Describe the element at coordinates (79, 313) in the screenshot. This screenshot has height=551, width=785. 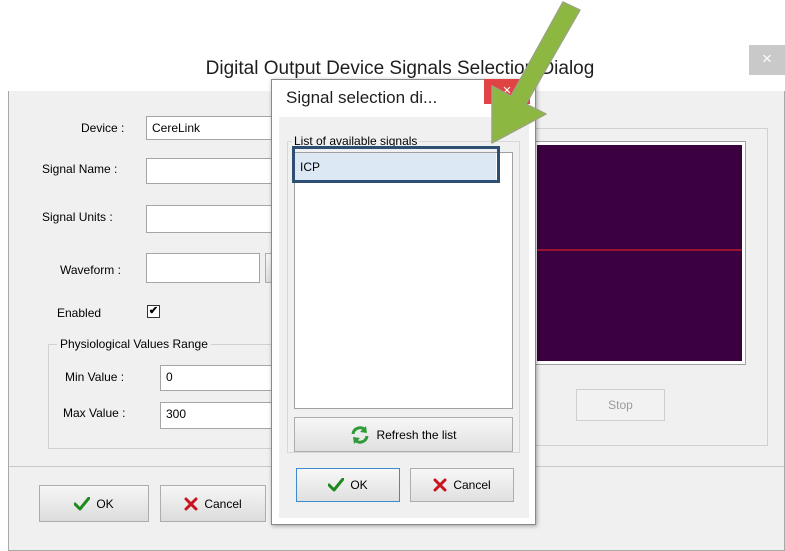
I see `enabled-label: Enabled` at that location.